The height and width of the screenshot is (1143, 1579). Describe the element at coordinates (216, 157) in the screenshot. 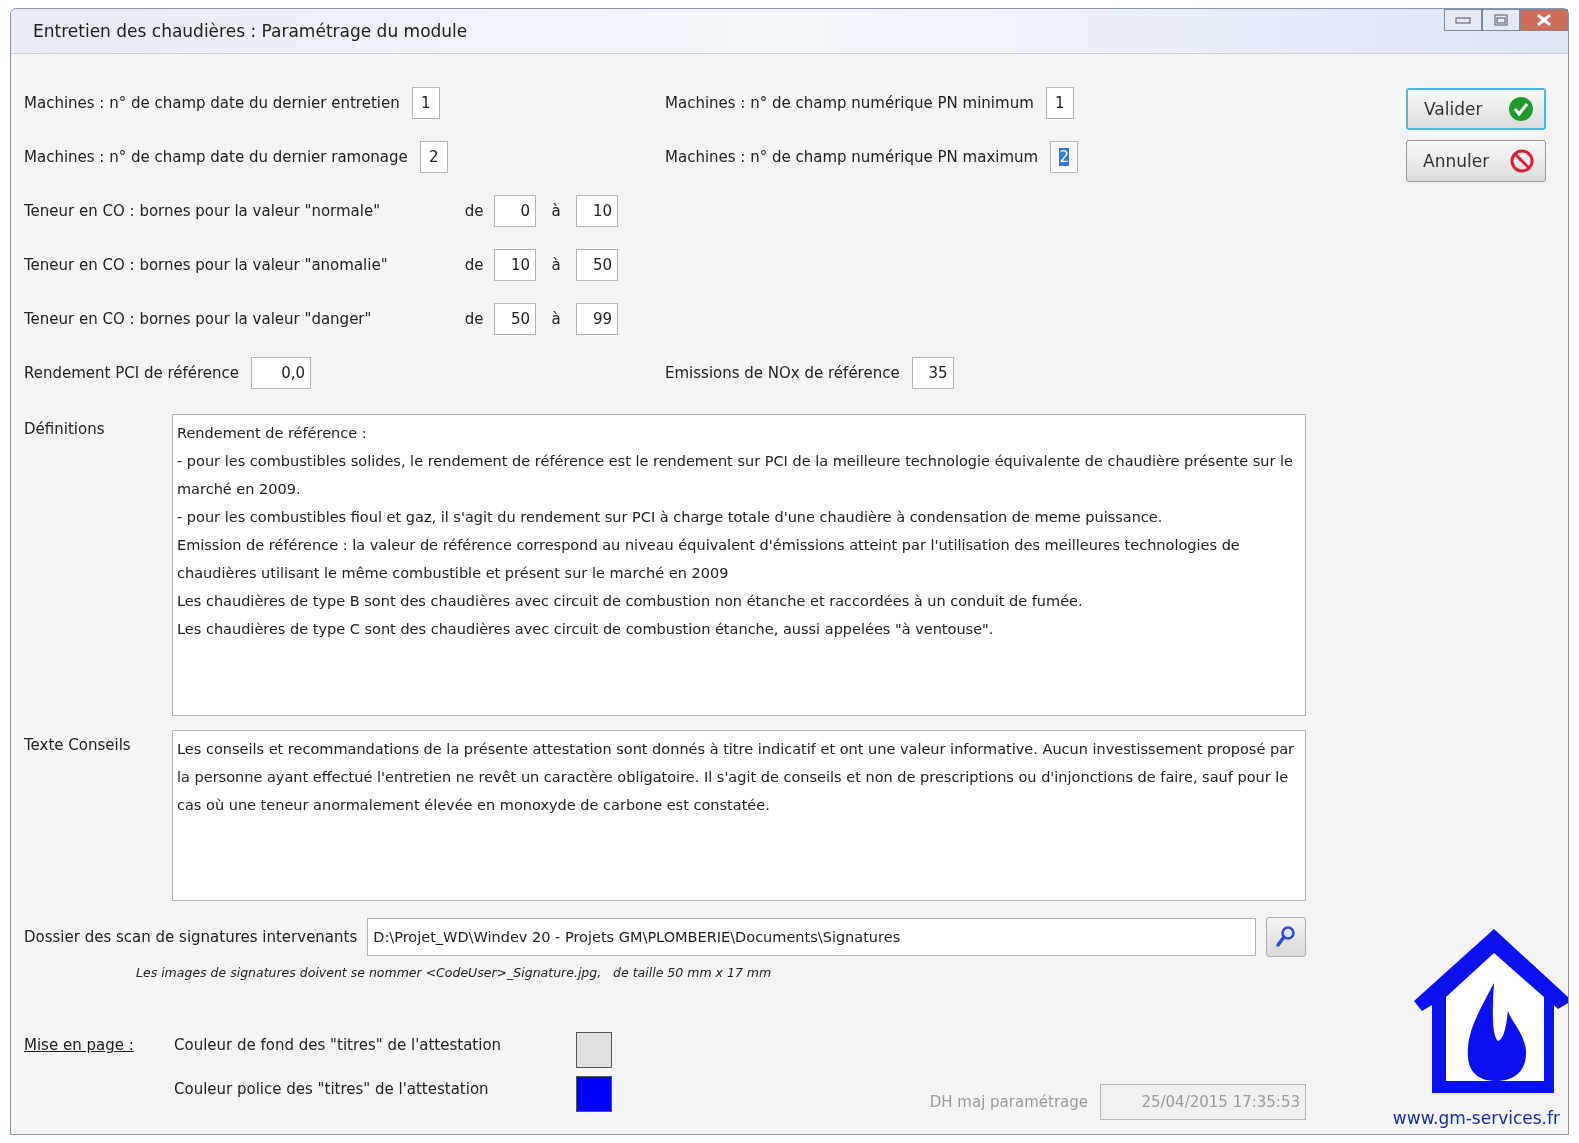

I see `field-label: Machines : n° de champ date du dernier ramonage` at that location.